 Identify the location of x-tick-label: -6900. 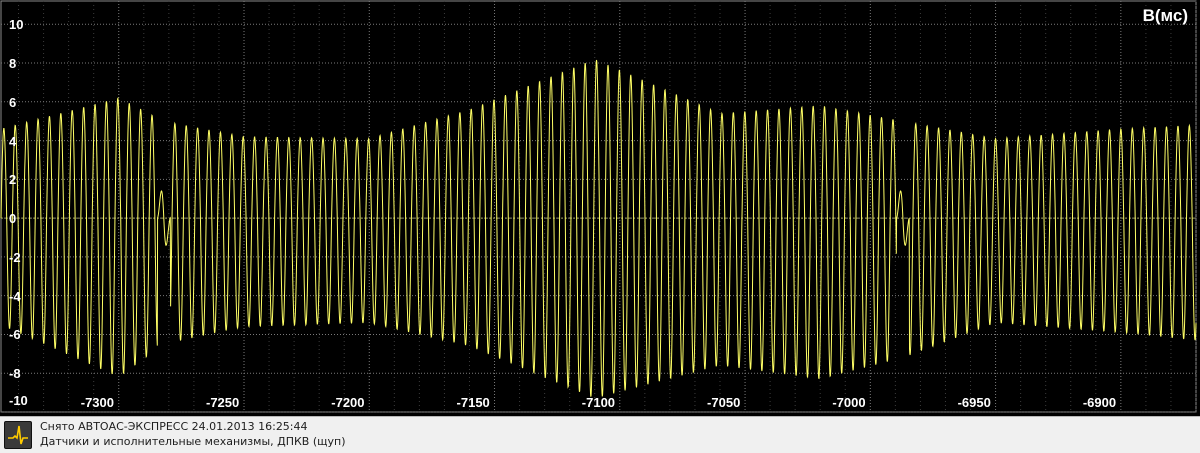
(1099, 402).